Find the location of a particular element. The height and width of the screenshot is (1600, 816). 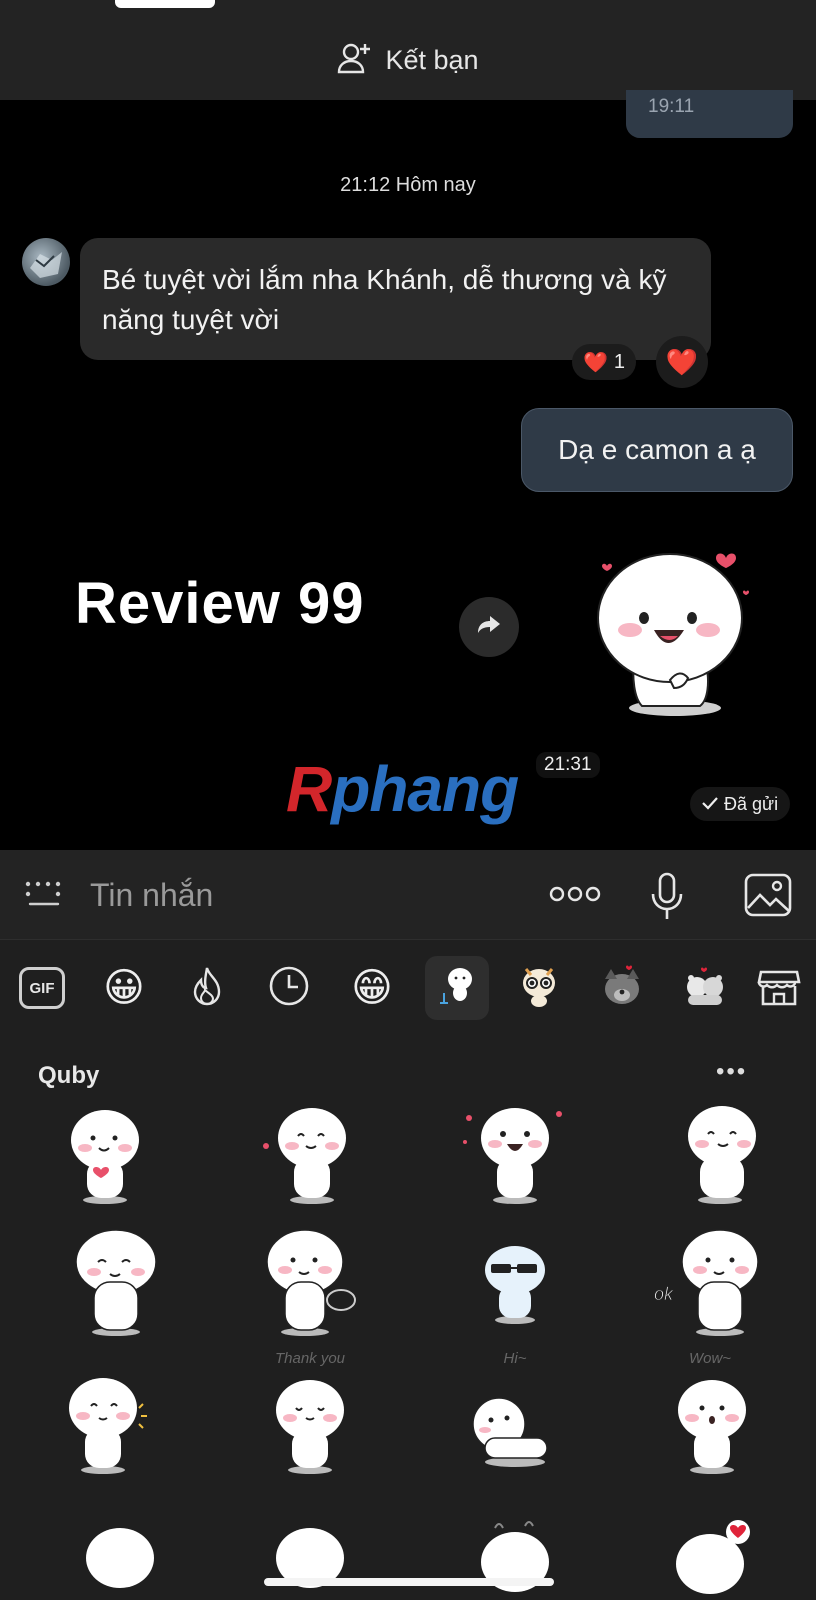

microphone-icon is located at coordinates (667, 899).